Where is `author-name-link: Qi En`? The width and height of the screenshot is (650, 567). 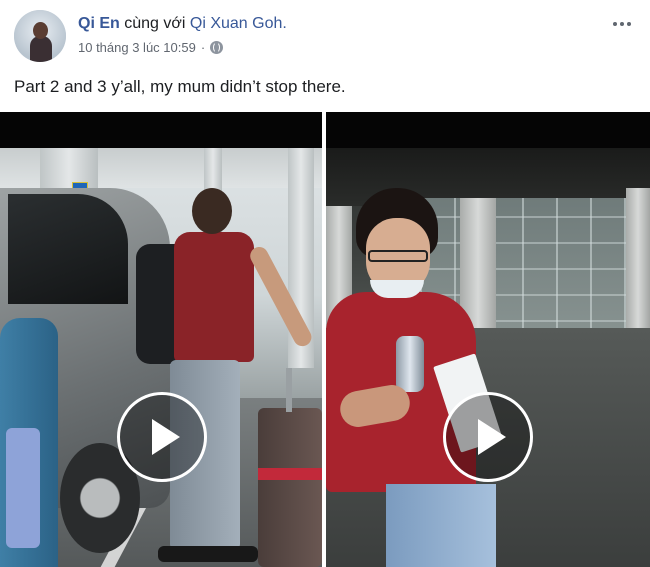 author-name-link: Qi En is located at coordinates (99, 23).